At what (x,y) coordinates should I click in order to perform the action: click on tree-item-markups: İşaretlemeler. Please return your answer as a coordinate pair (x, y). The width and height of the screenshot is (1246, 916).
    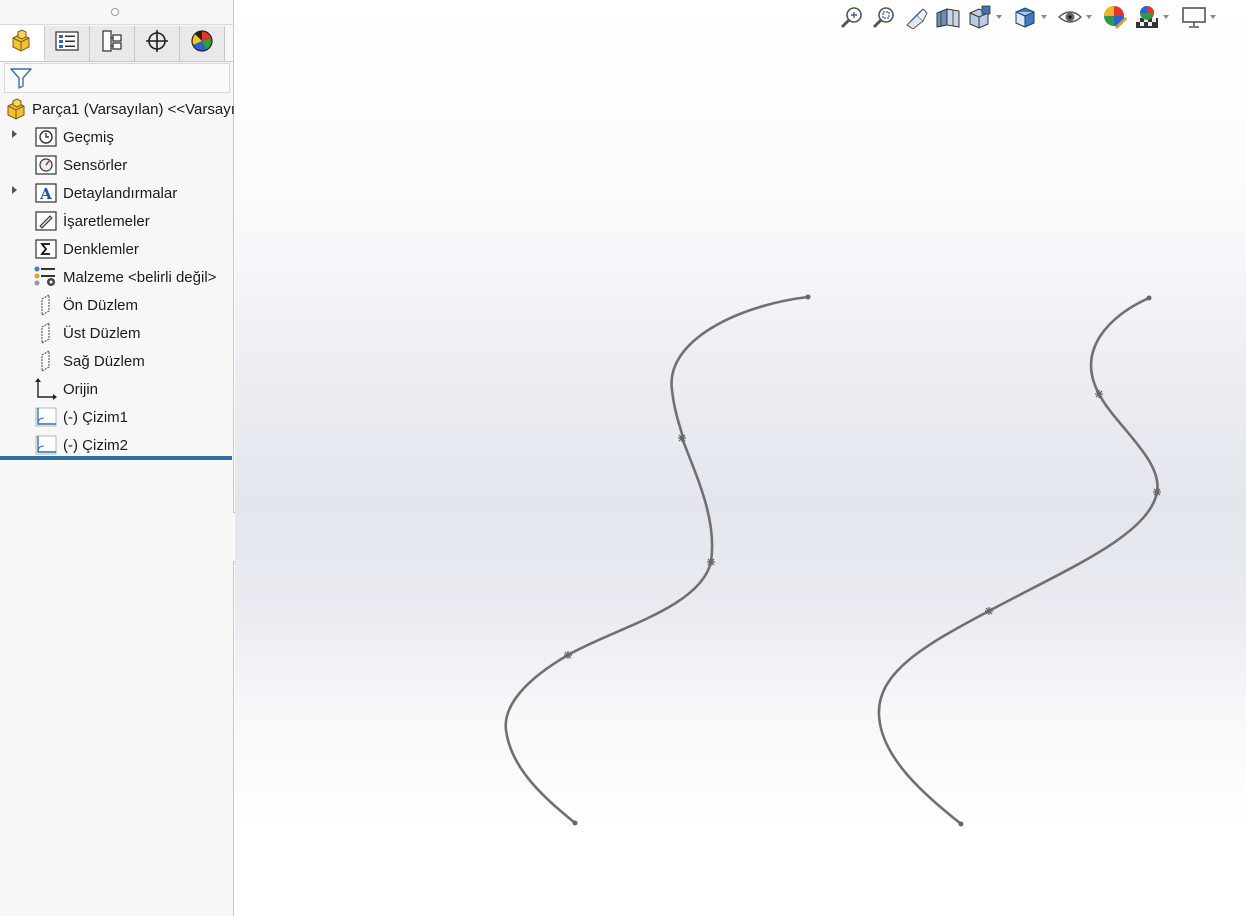
    Looking at the image, I should click on (91, 221).